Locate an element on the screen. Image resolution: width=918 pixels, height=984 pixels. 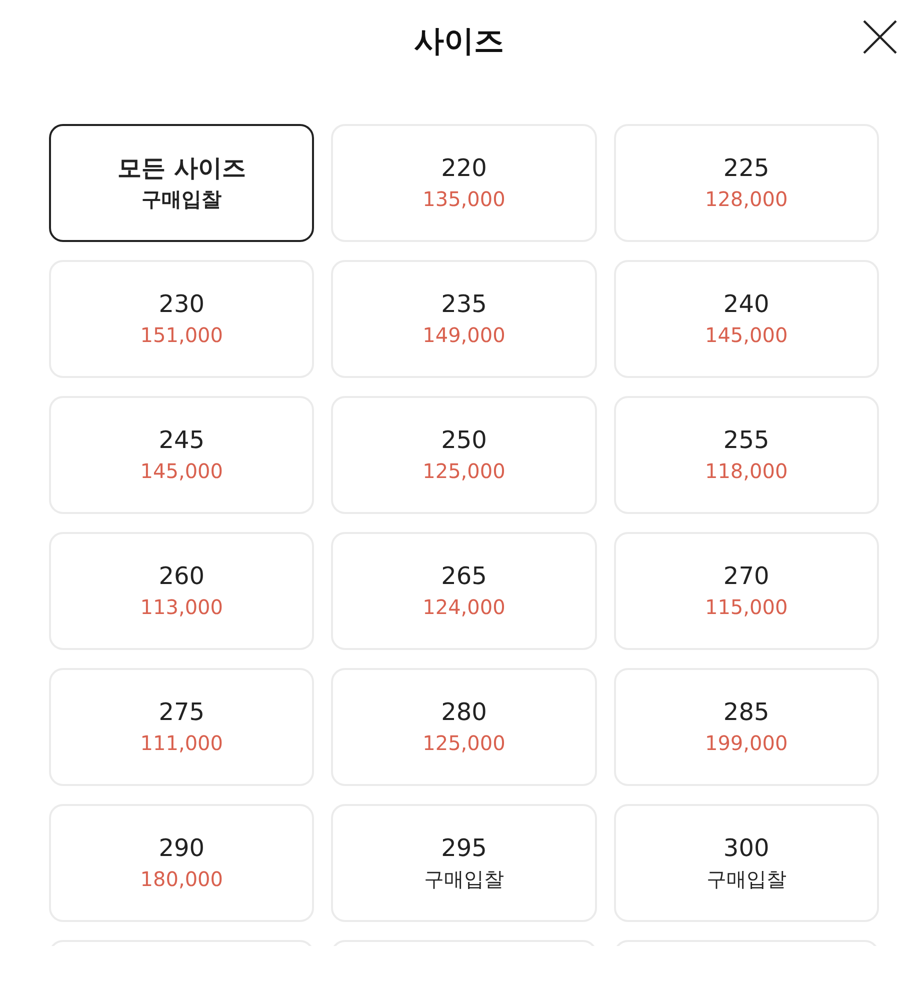
size-label: 240 is located at coordinates (746, 304).